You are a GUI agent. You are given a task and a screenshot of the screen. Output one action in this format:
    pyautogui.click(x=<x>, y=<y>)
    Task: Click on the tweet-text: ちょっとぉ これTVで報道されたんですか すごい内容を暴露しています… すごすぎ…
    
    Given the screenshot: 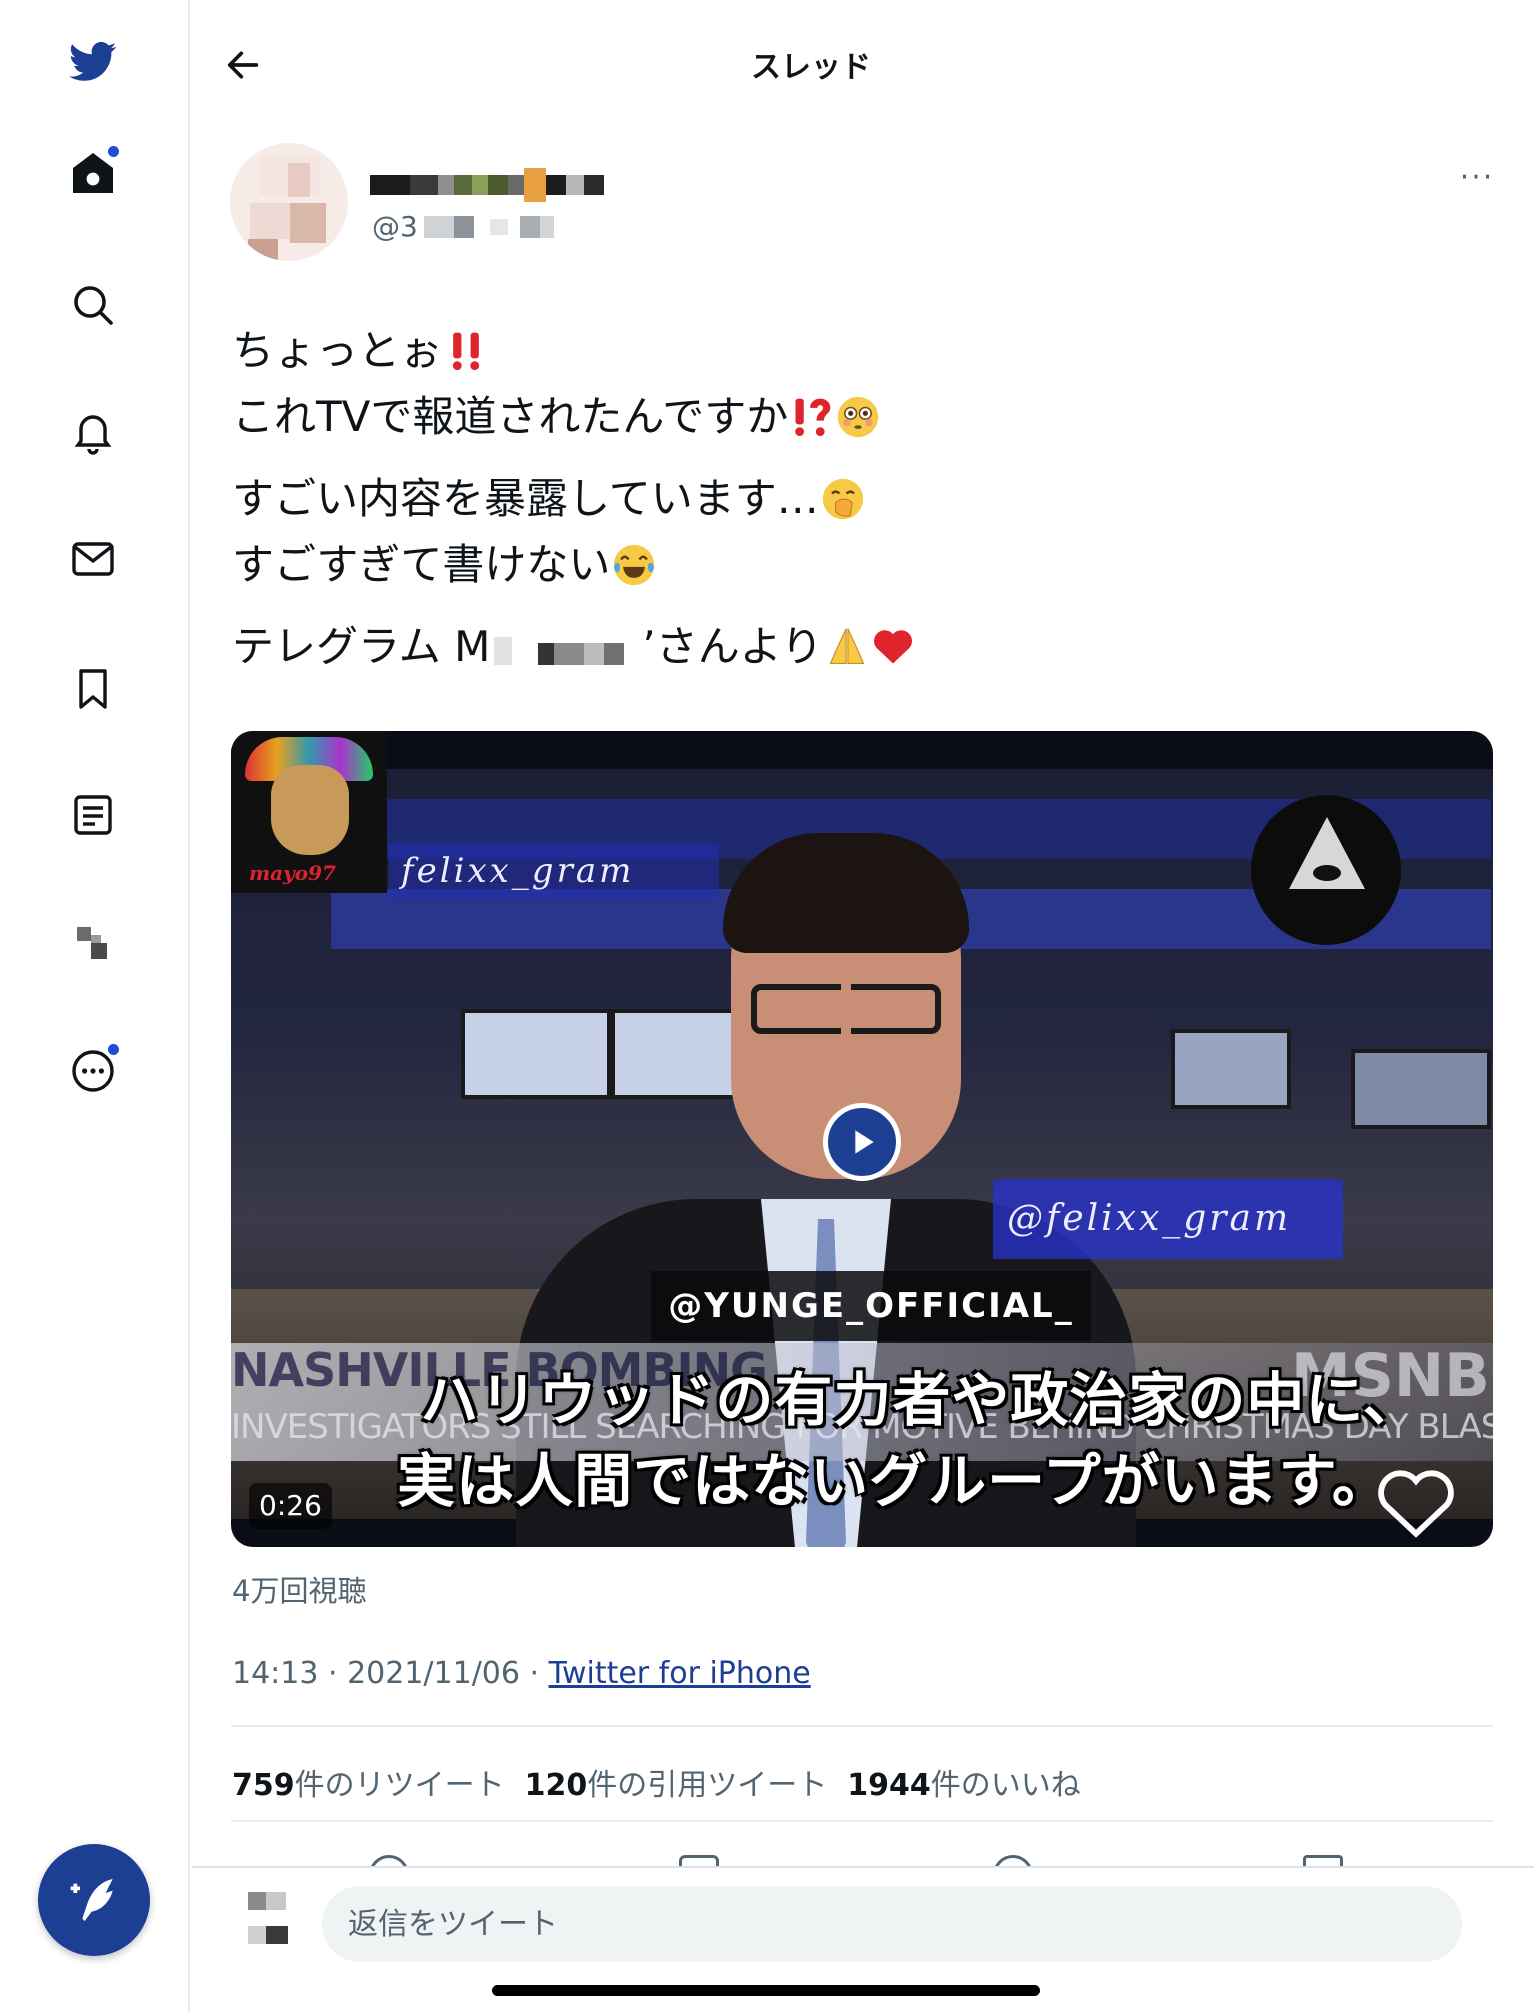 What is the action you would take?
    pyautogui.click(x=857, y=499)
    